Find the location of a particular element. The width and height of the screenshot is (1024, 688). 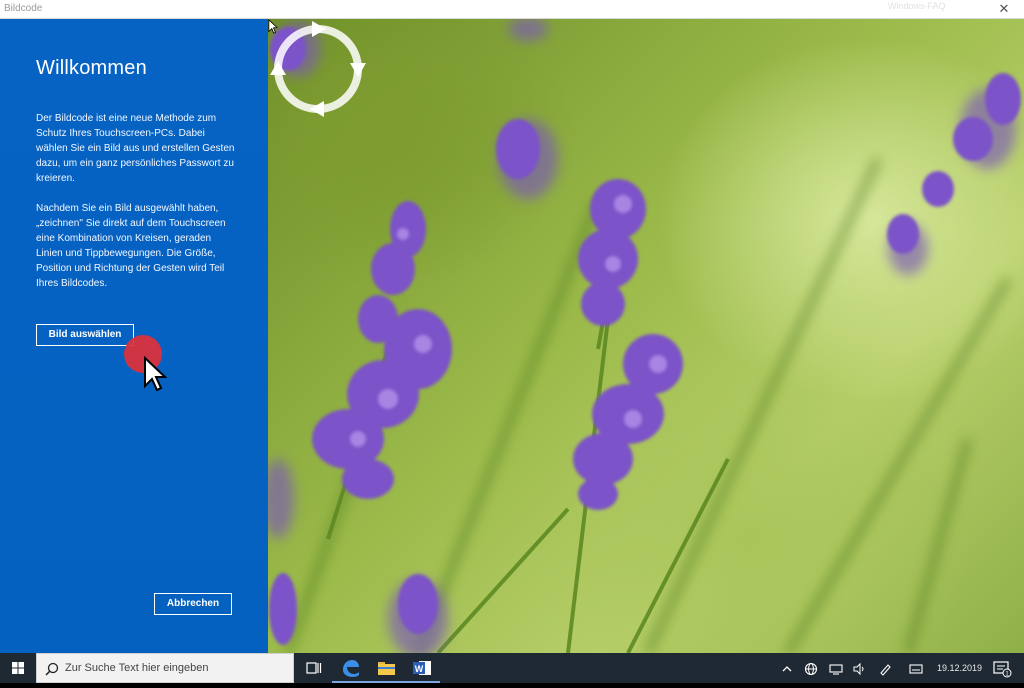

start-button is located at coordinates (18, 668).